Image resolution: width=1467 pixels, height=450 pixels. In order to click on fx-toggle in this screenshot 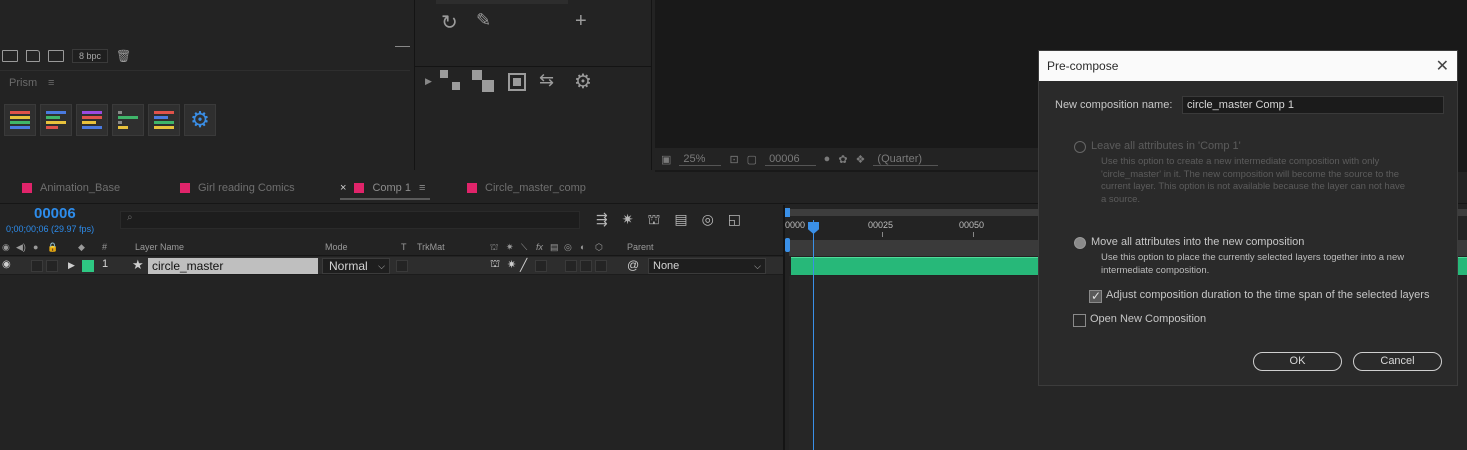, I will do `click(541, 266)`.